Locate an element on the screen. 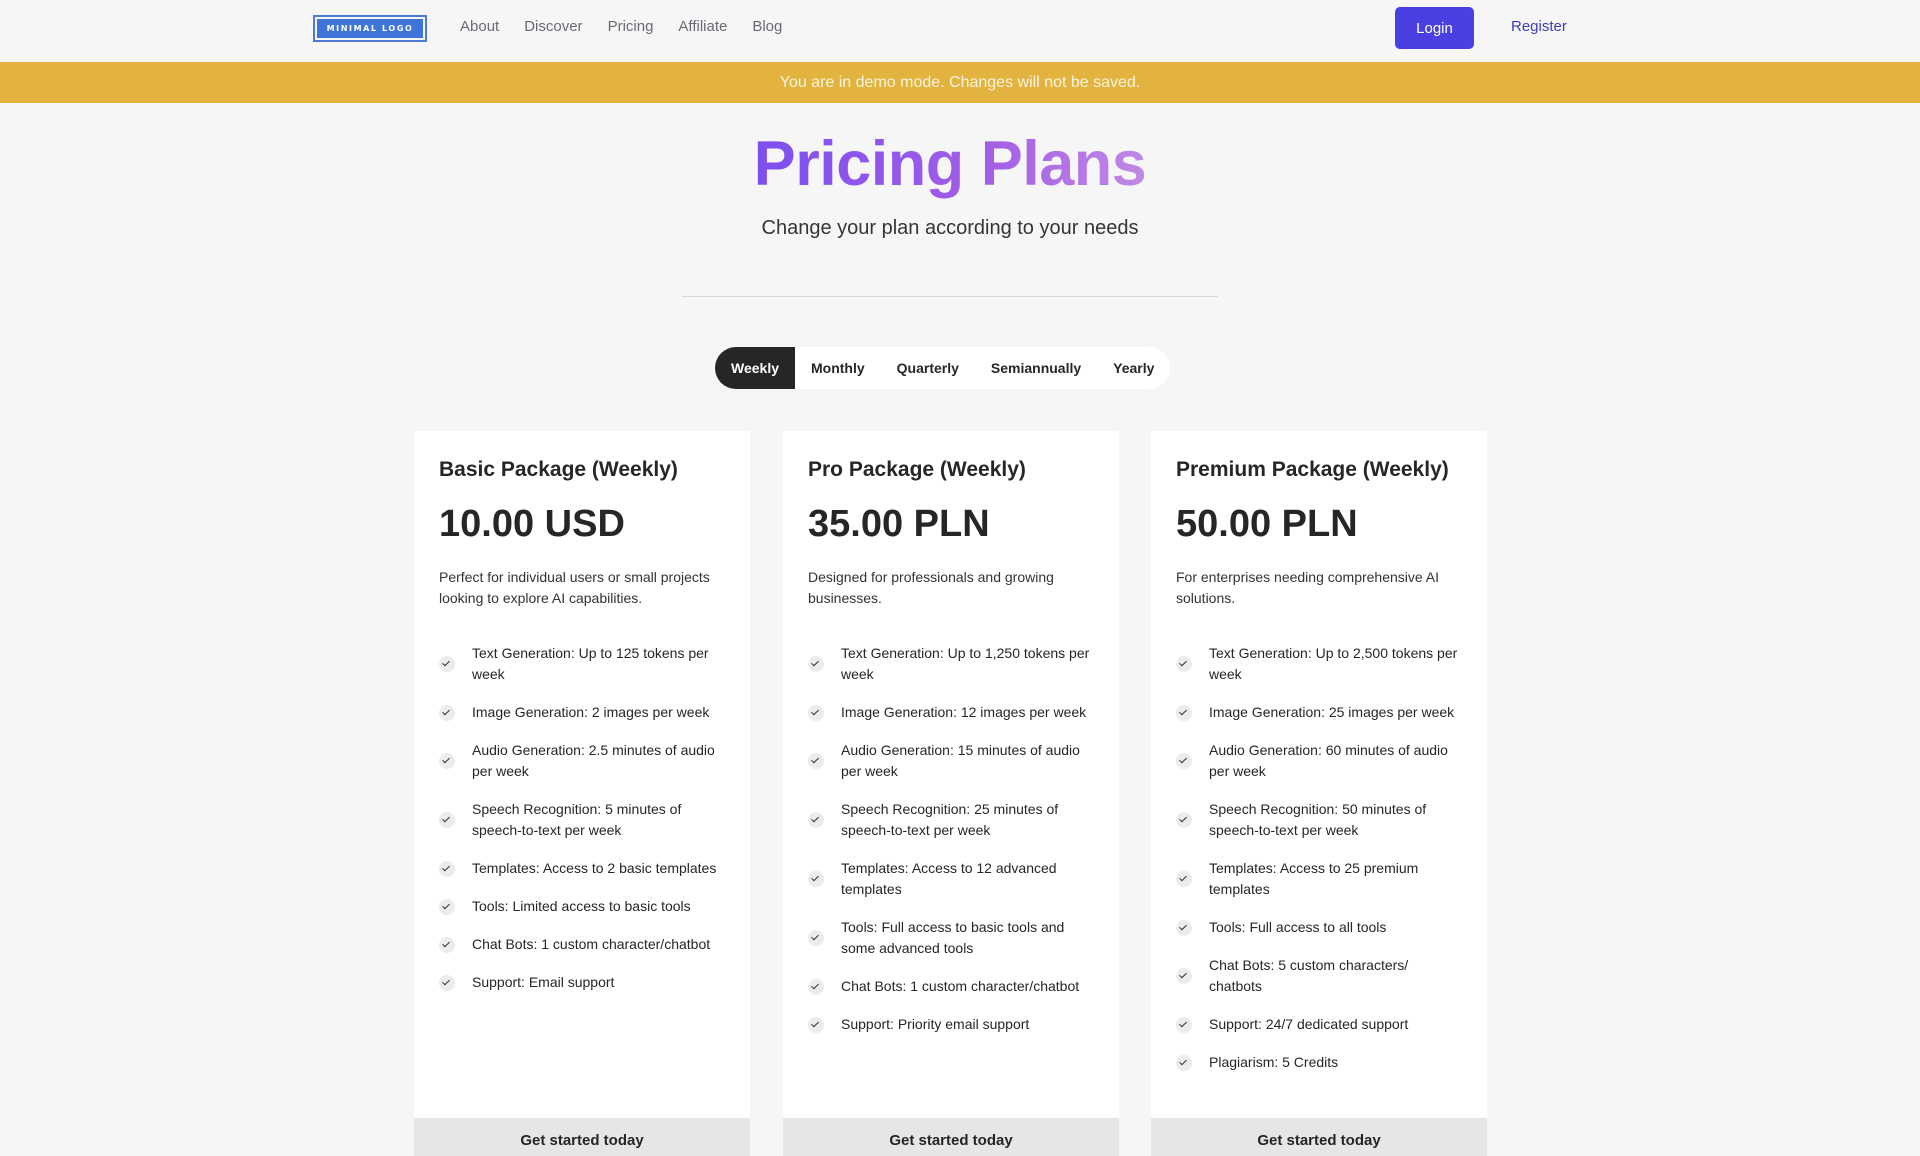 Image resolution: width=1920 pixels, height=1156 pixels. plan-name: Premium Package (Weekly) is located at coordinates (1312, 469).